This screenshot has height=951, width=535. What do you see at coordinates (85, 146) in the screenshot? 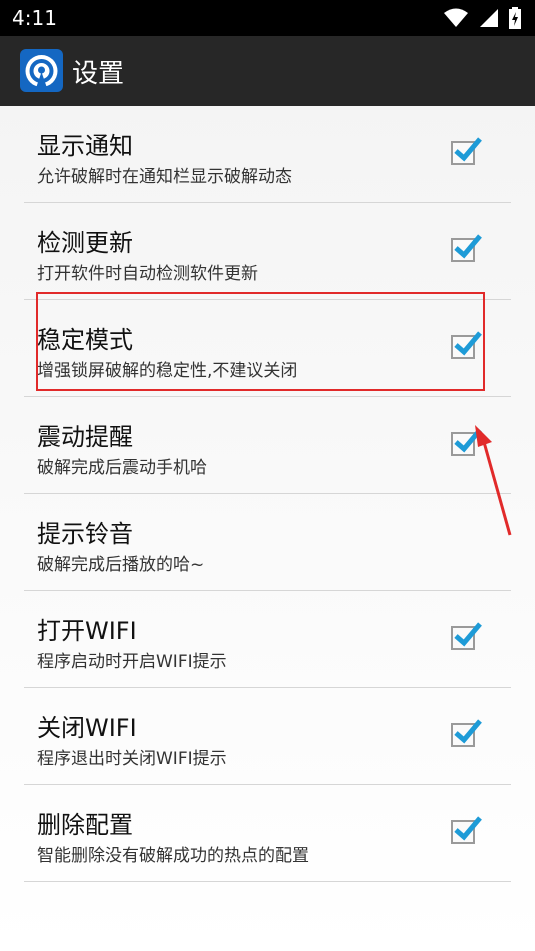
I see `setting-title: 显示通知` at bounding box center [85, 146].